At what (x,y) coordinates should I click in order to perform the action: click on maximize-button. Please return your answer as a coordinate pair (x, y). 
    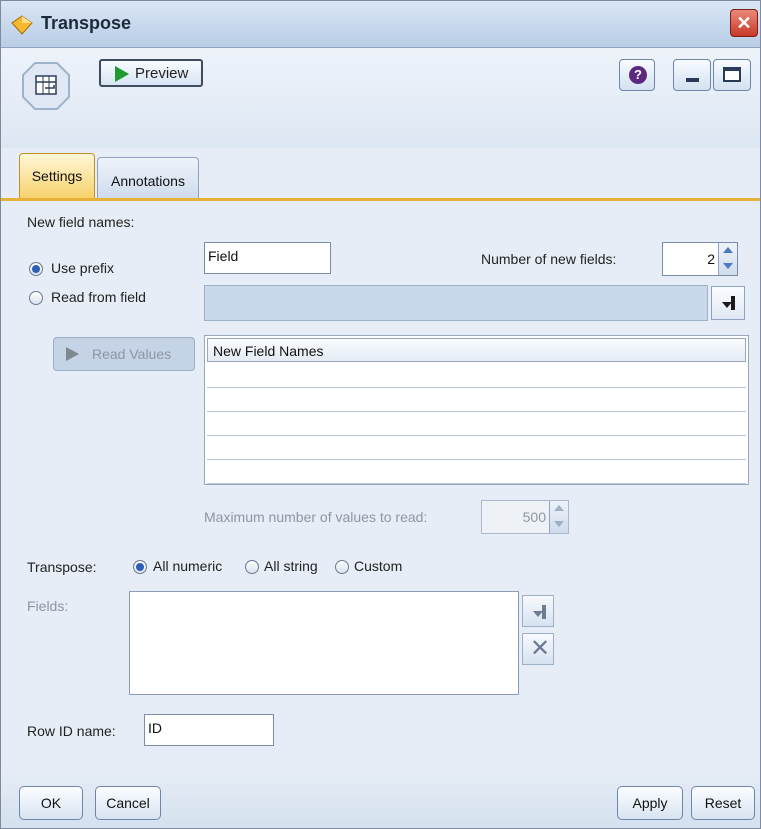
    Looking at the image, I should click on (732, 75).